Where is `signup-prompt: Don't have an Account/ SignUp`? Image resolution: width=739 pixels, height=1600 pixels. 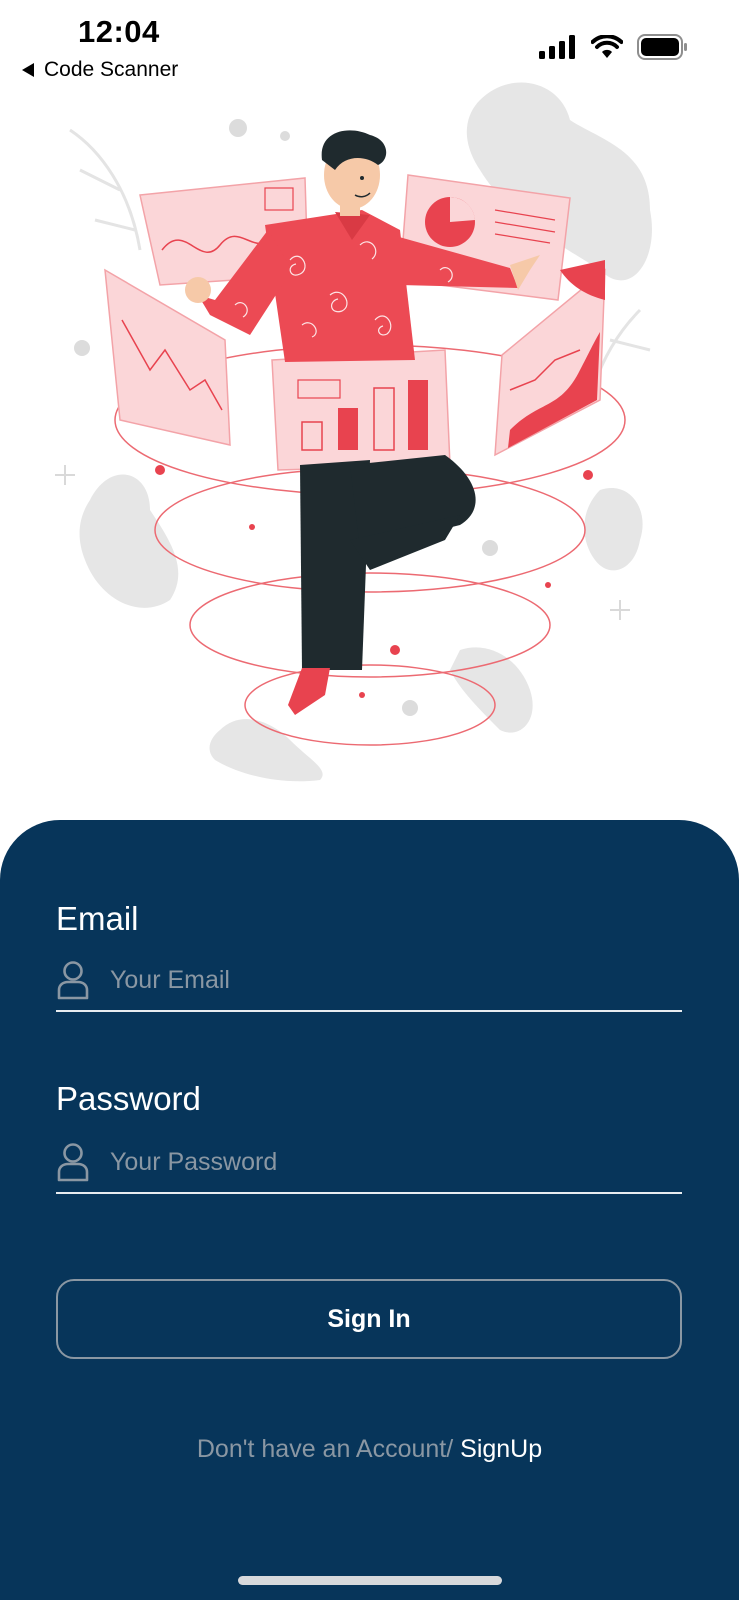
signup-prompt: Don't have an Account/ SignUp is located at coordinates (369, 1449).